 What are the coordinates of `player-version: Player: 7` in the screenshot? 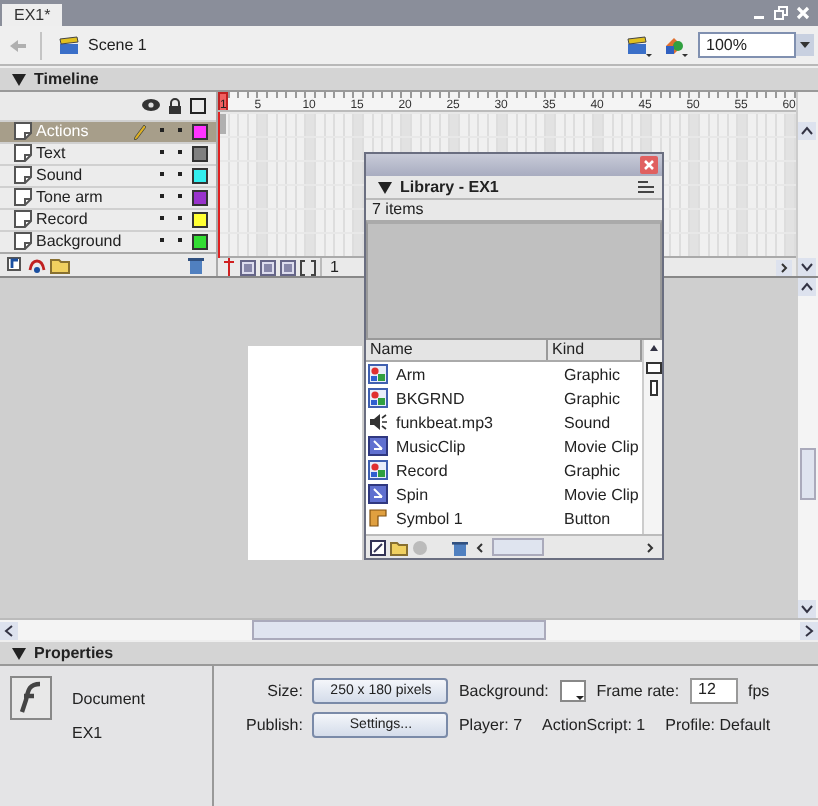 It's located at (490, 725).